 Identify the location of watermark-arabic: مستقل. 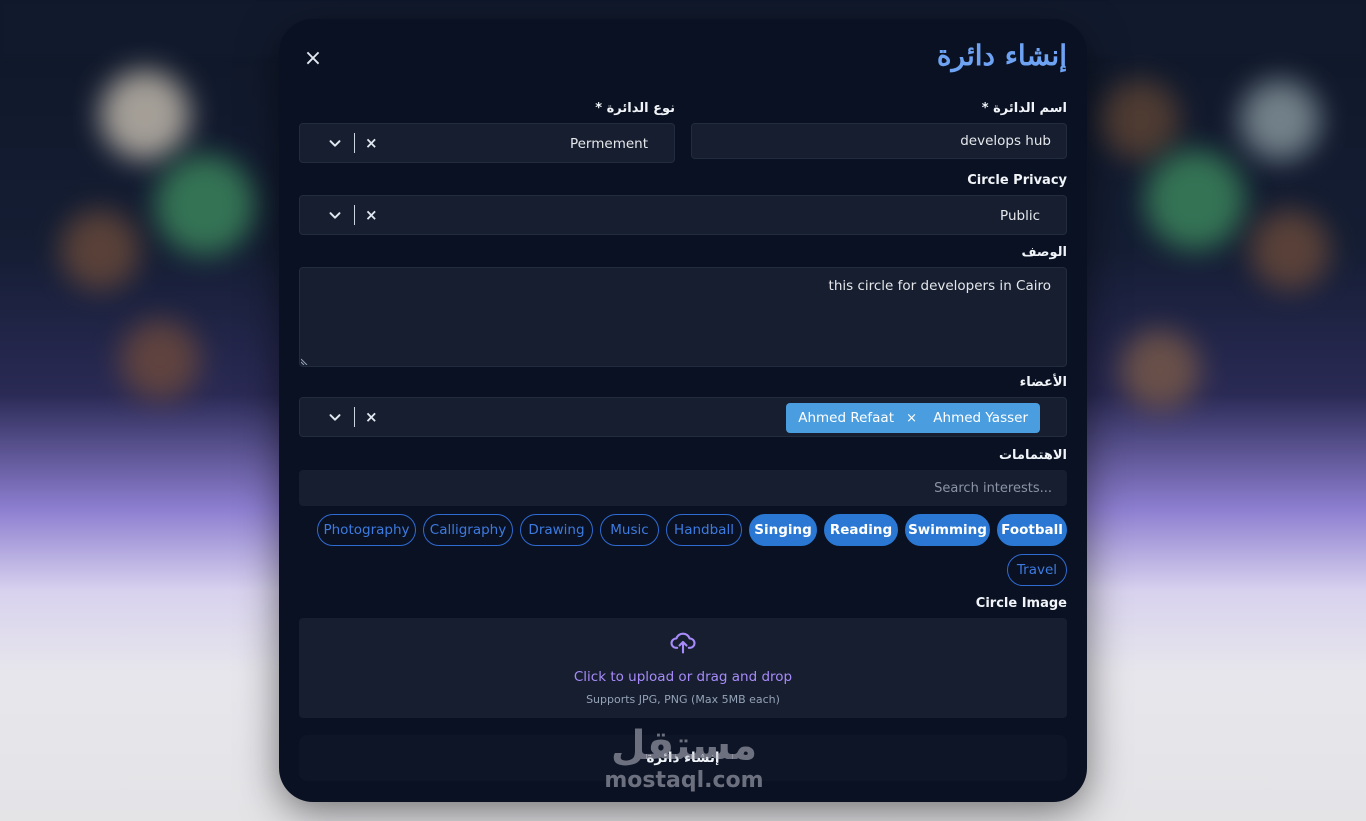
(684, 746).